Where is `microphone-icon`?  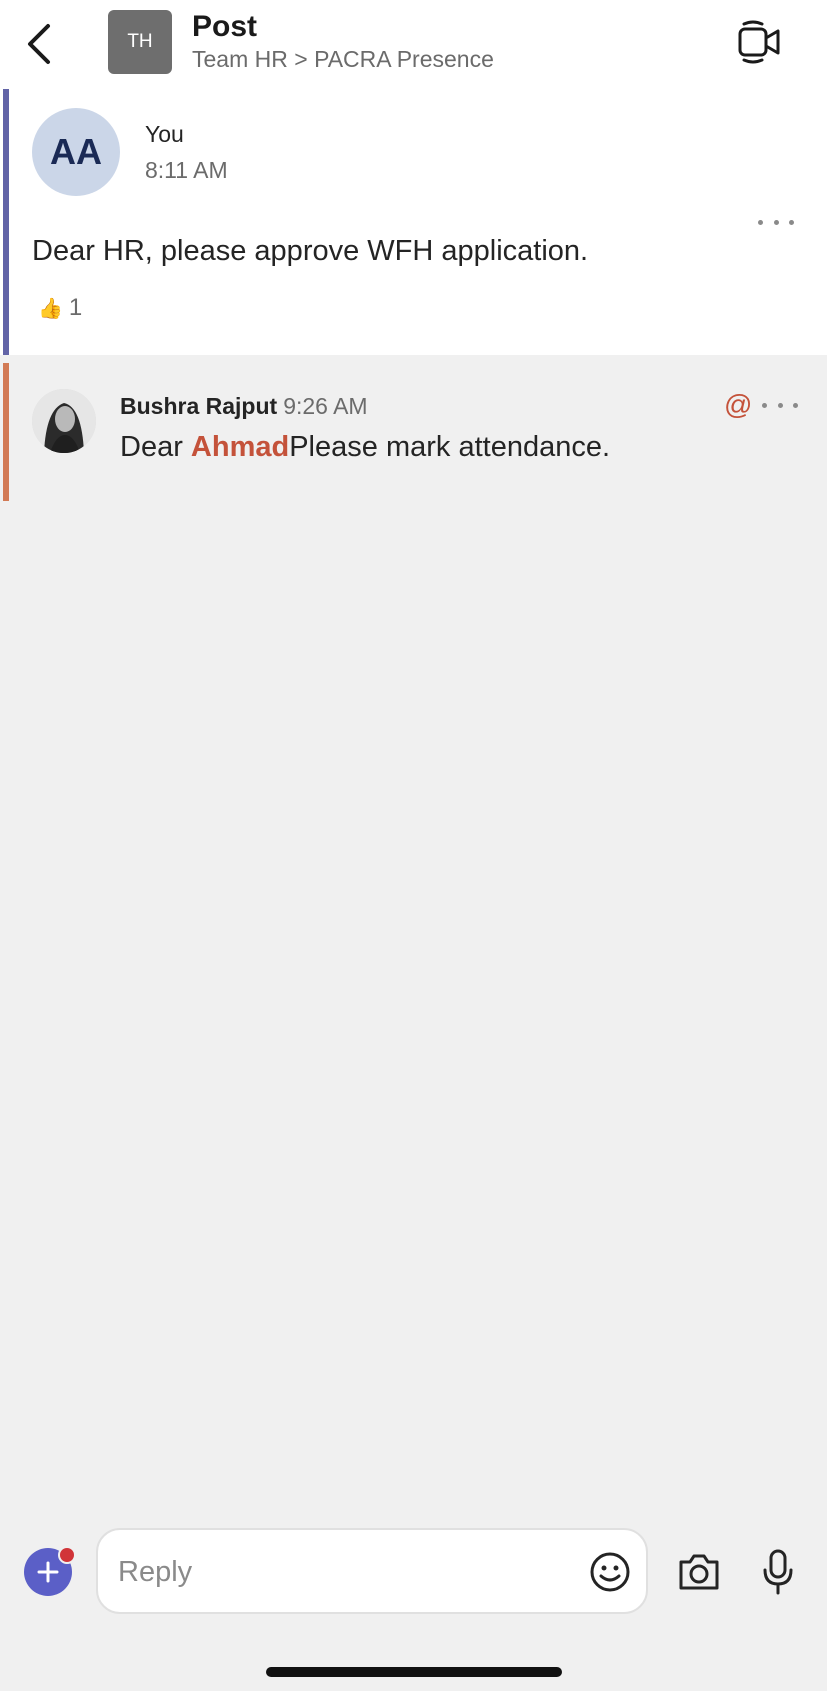
microphone-icon is located at coordinates (778, 1572).